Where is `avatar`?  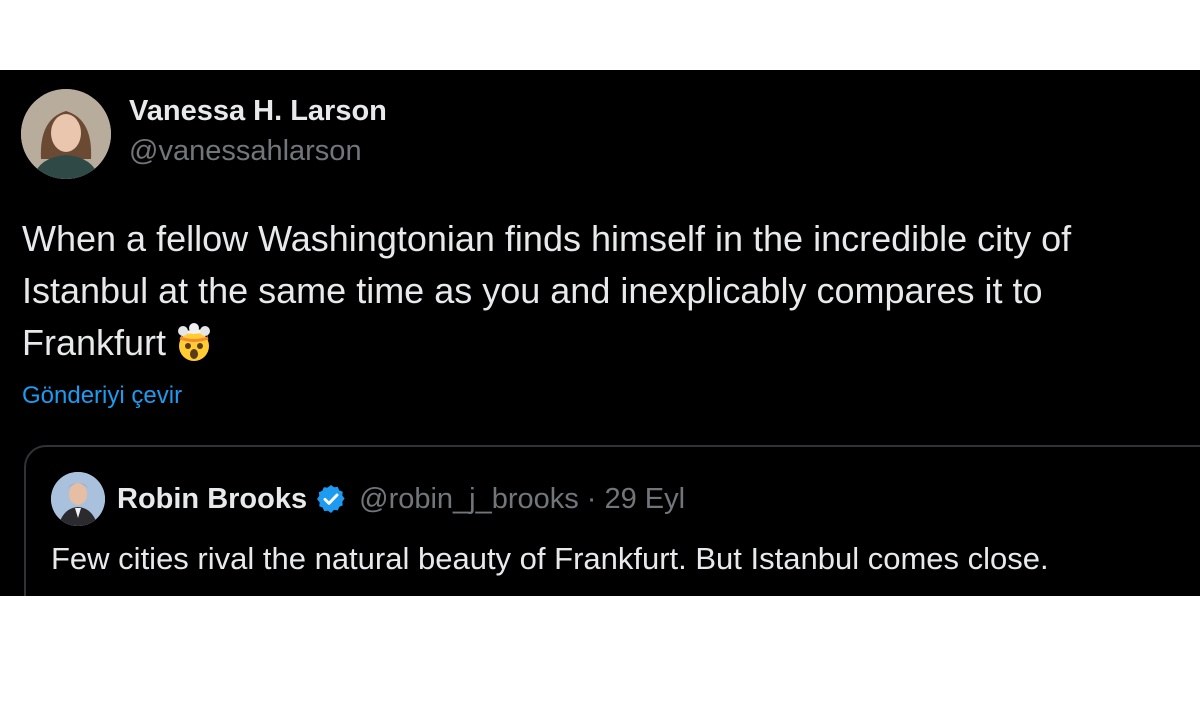 avatar is located at coordinates (66, 134).